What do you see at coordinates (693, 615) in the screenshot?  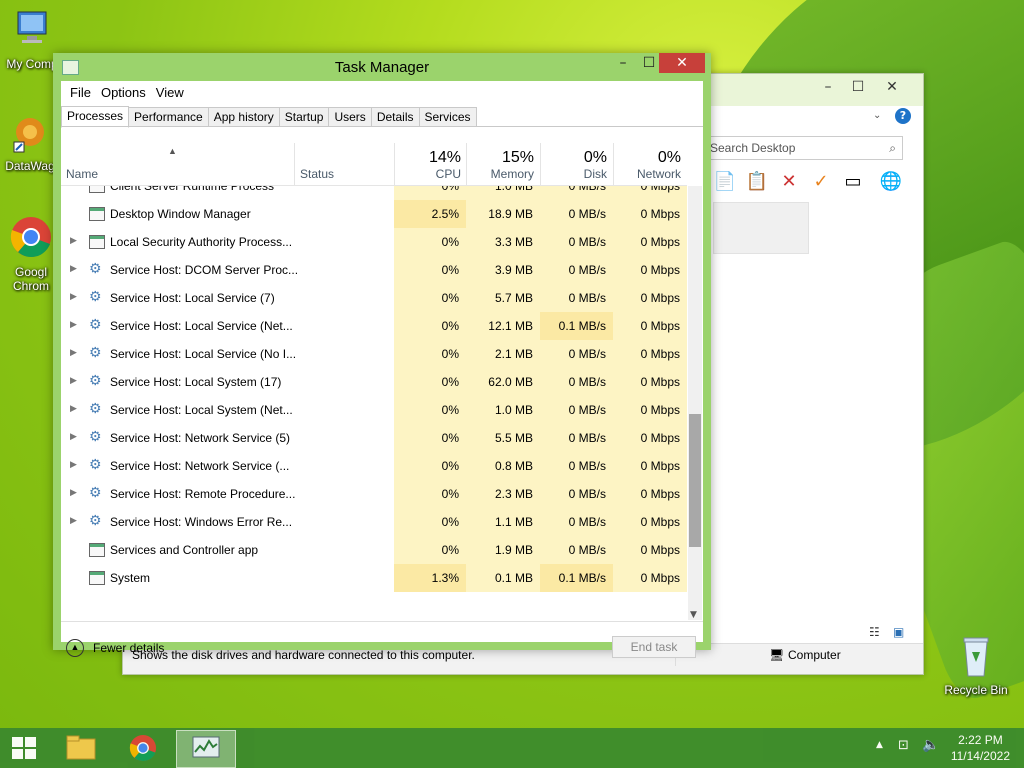 I see `scroll-down-icon: ▼` at bounding box center [693, 615].